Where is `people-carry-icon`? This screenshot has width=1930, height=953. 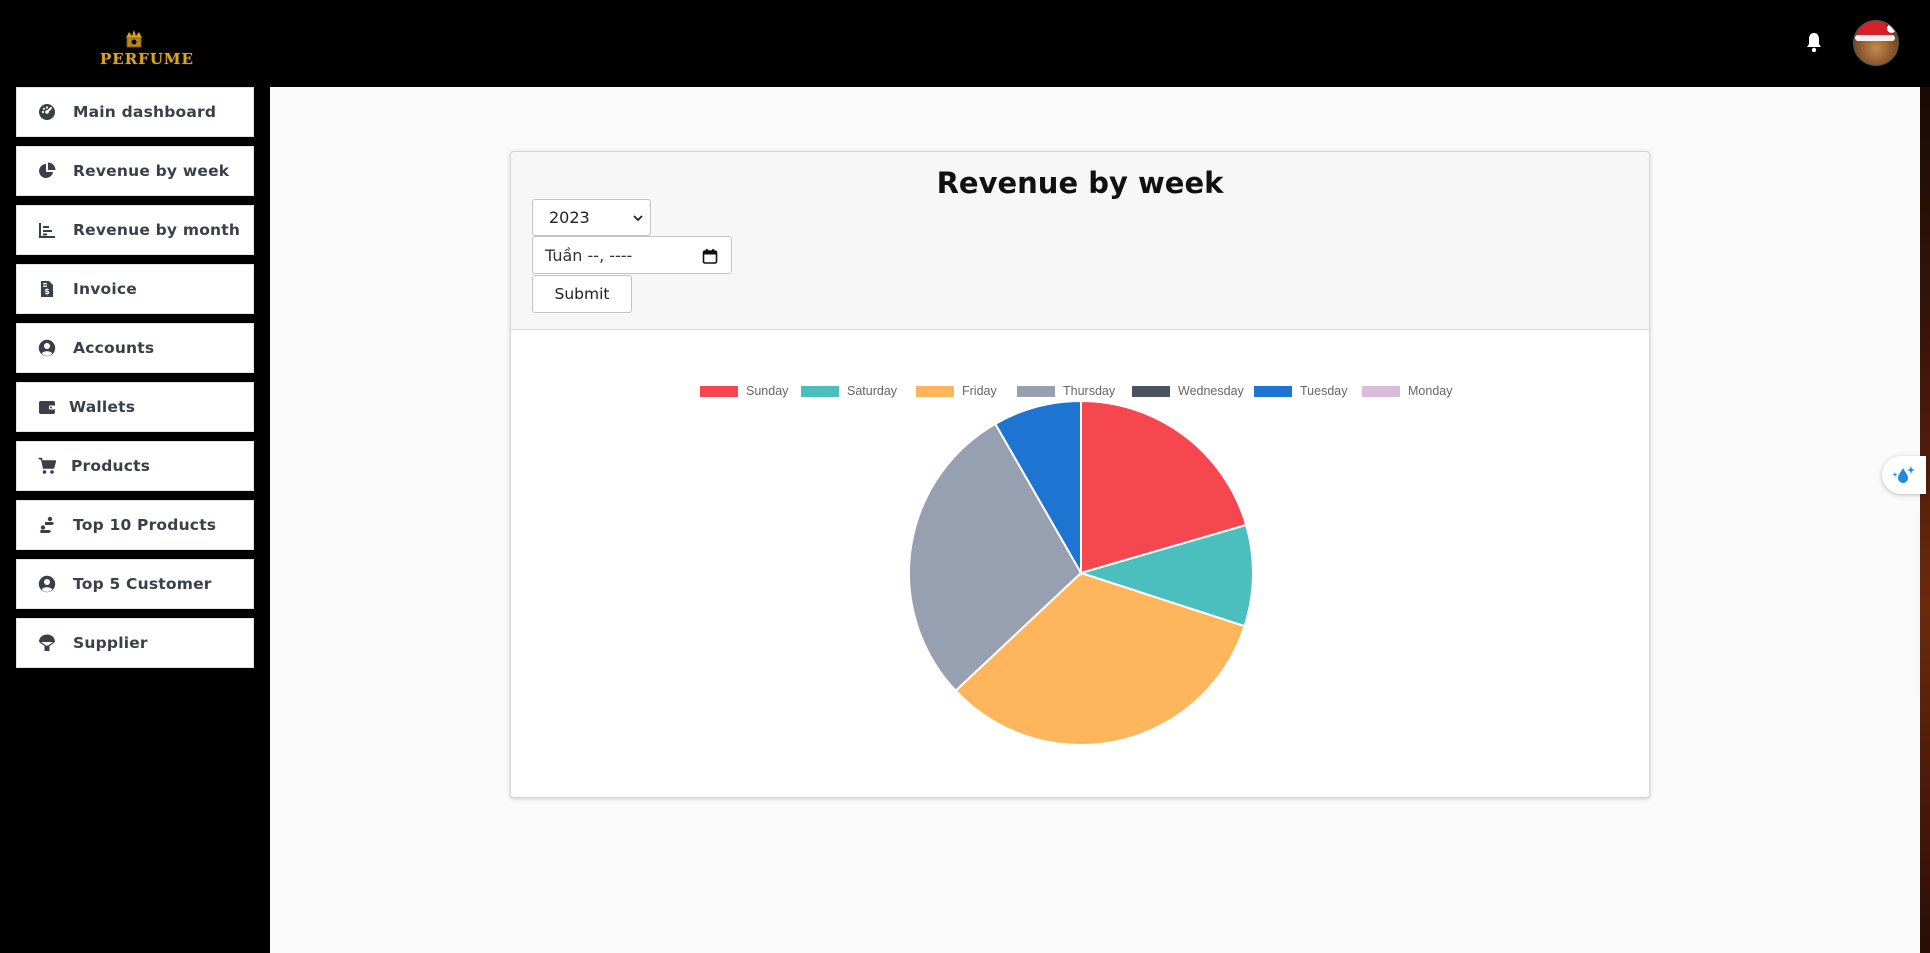 people-carry-icon is located at coordinates (47, 524).